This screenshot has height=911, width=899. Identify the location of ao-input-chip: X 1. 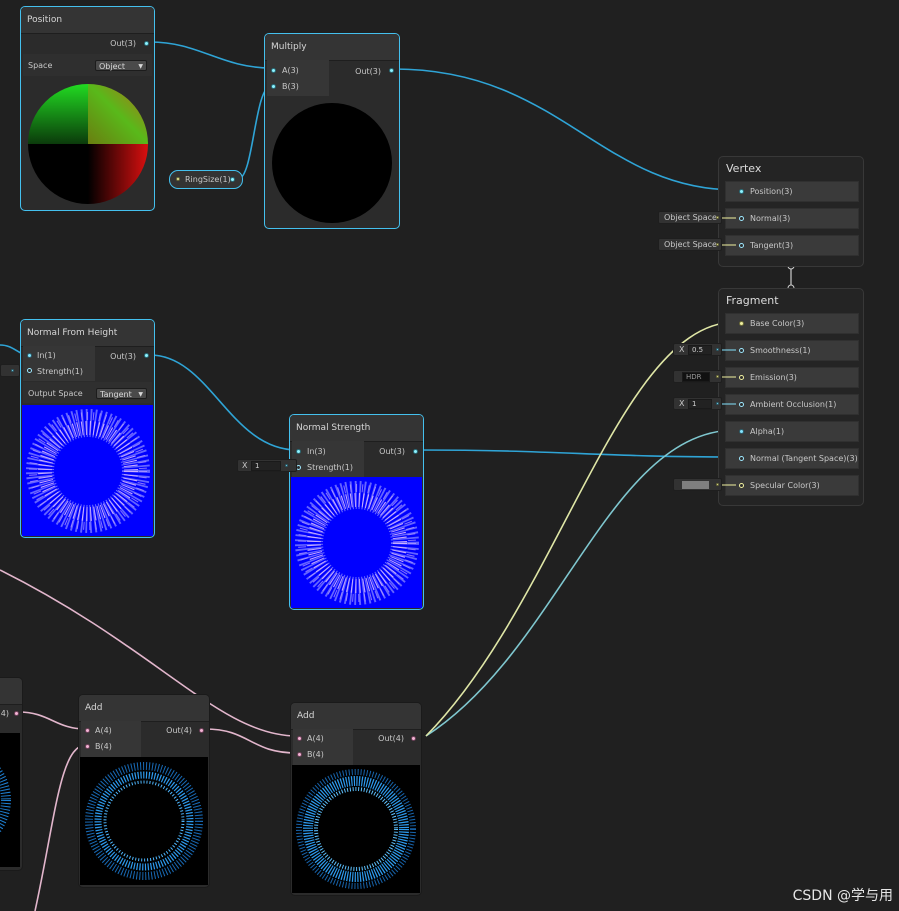
(697, 403).